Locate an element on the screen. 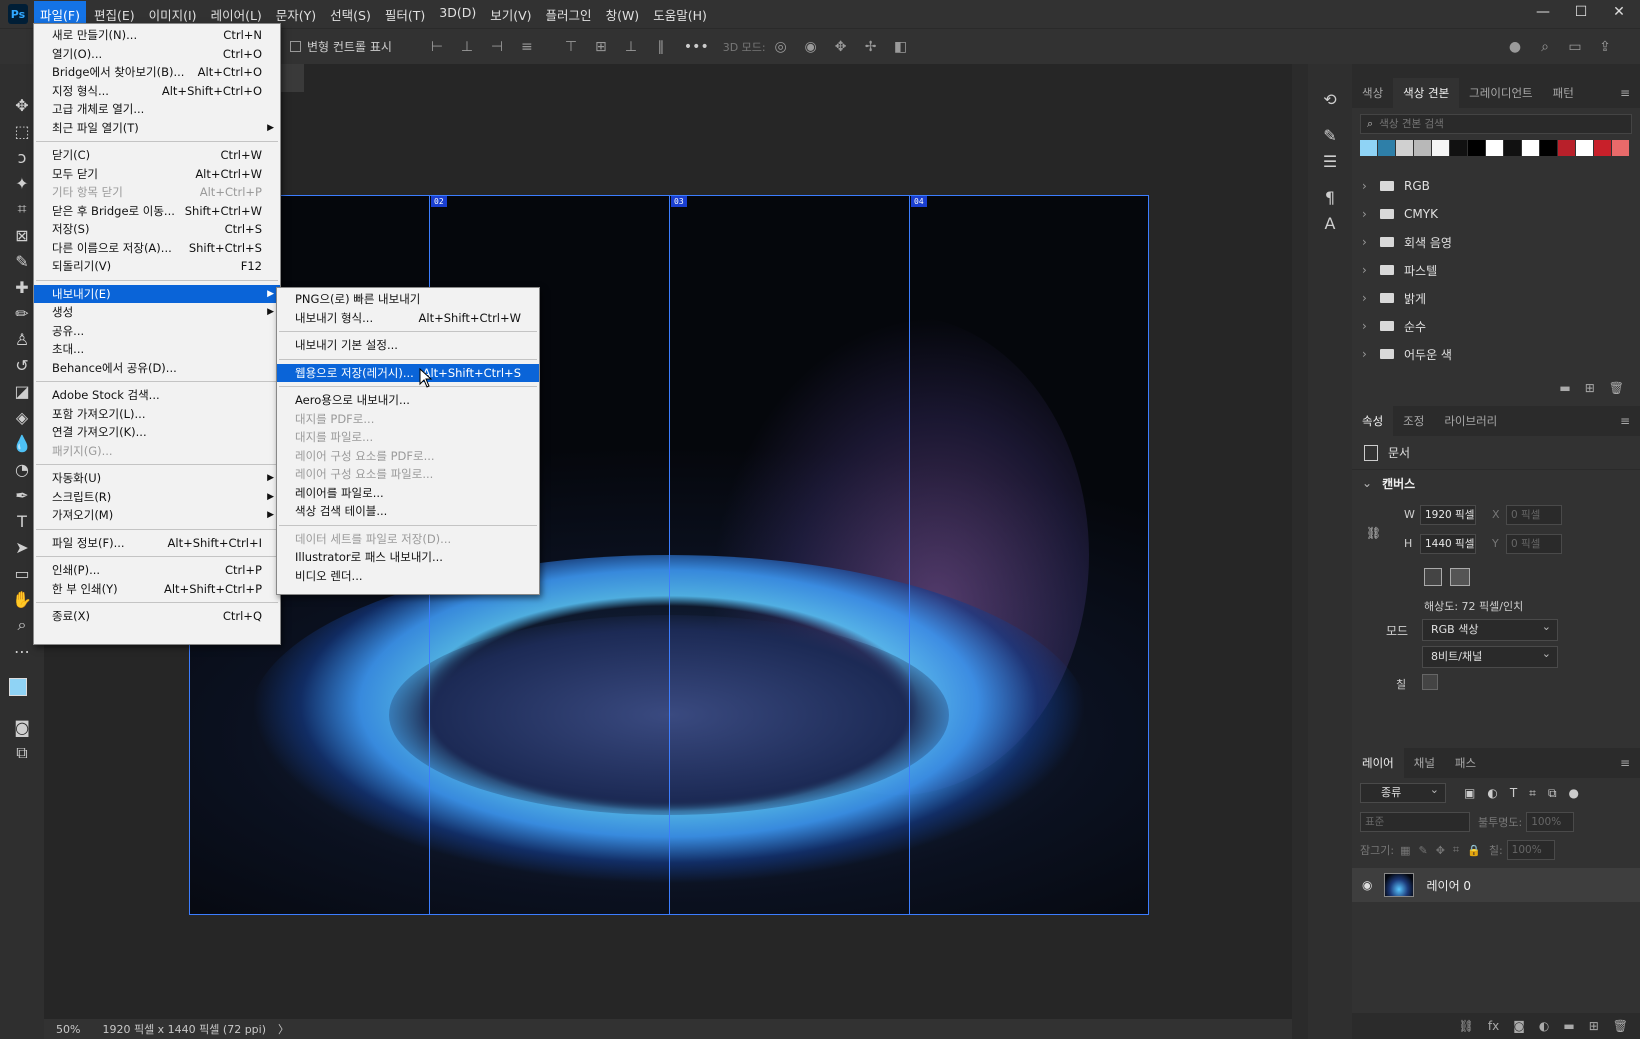  align-left-icon: ⊢ is located at coordinates (437, 47).